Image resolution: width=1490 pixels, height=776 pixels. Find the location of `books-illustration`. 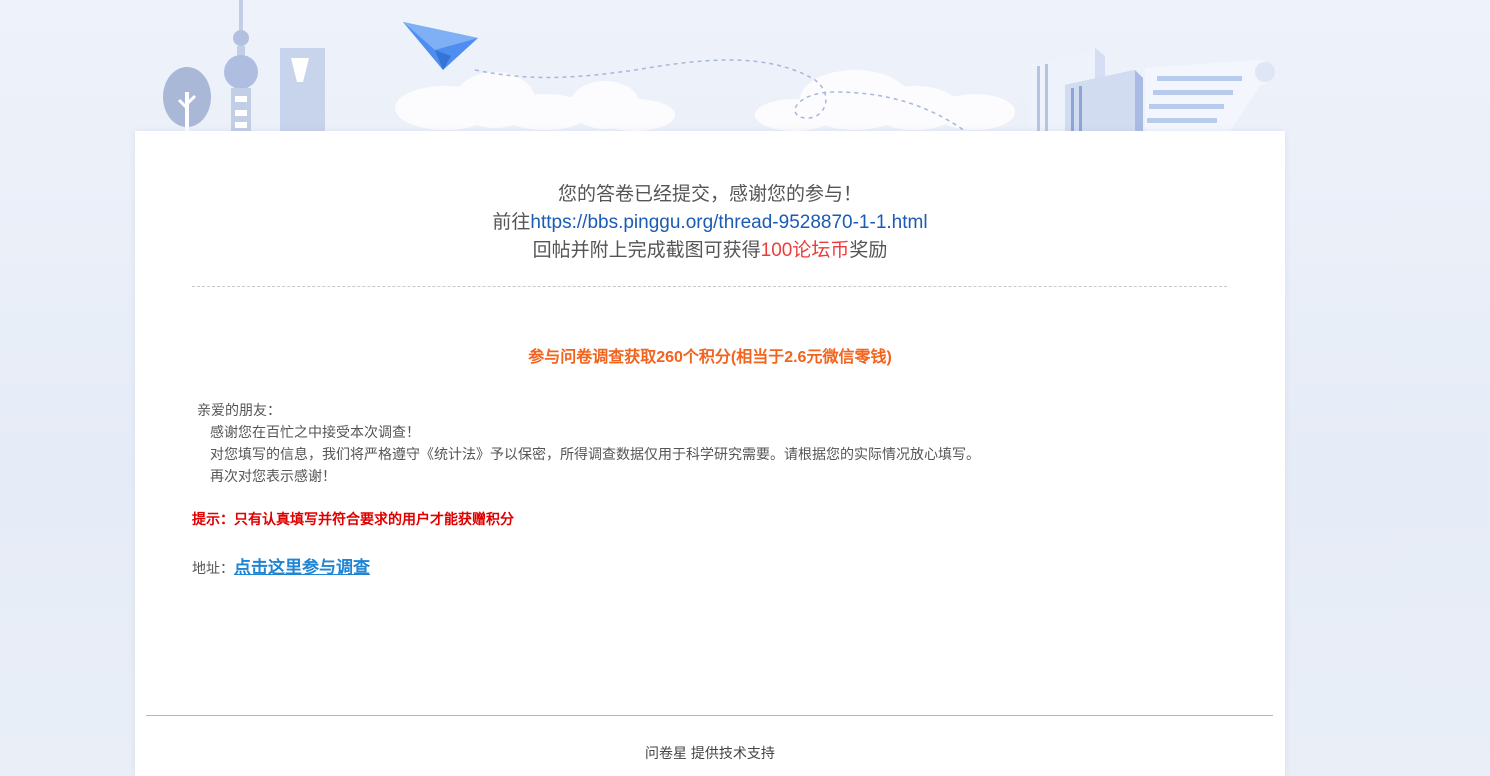

books-illustration is located at coordinates (1087, 89).